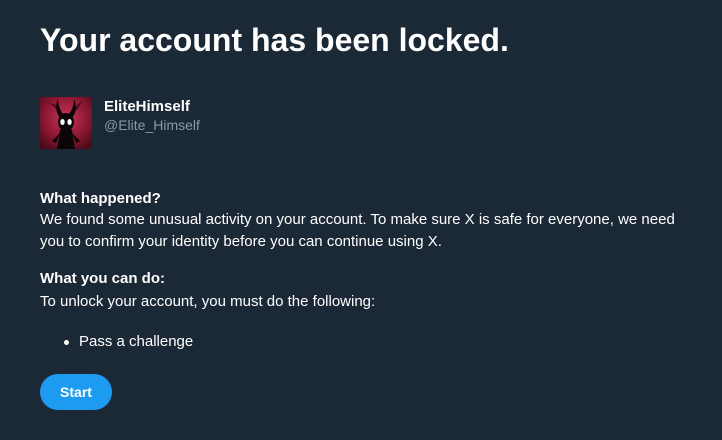 The image size is (722, 440). I want to click on account-profile: EliteHimself @Elite_Himself, so click(240, 124).